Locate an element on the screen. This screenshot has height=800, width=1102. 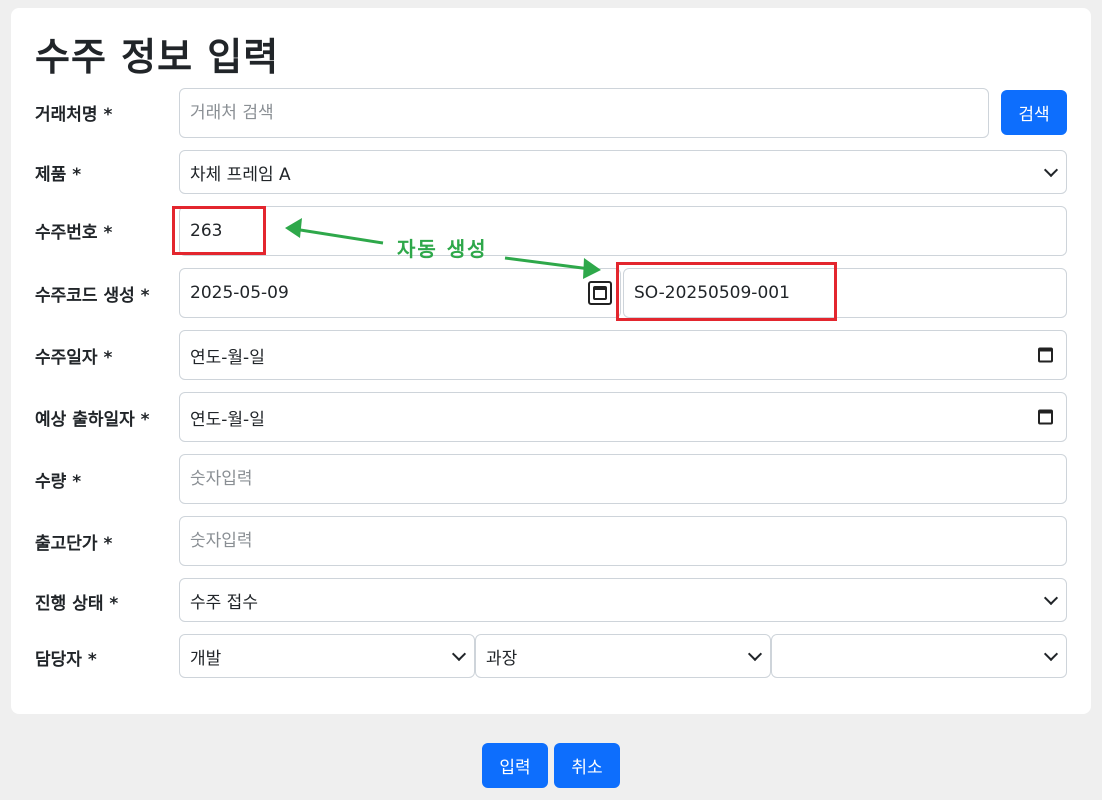
page-title: 수주 정보 입력 is located at coordinates (157, 57).